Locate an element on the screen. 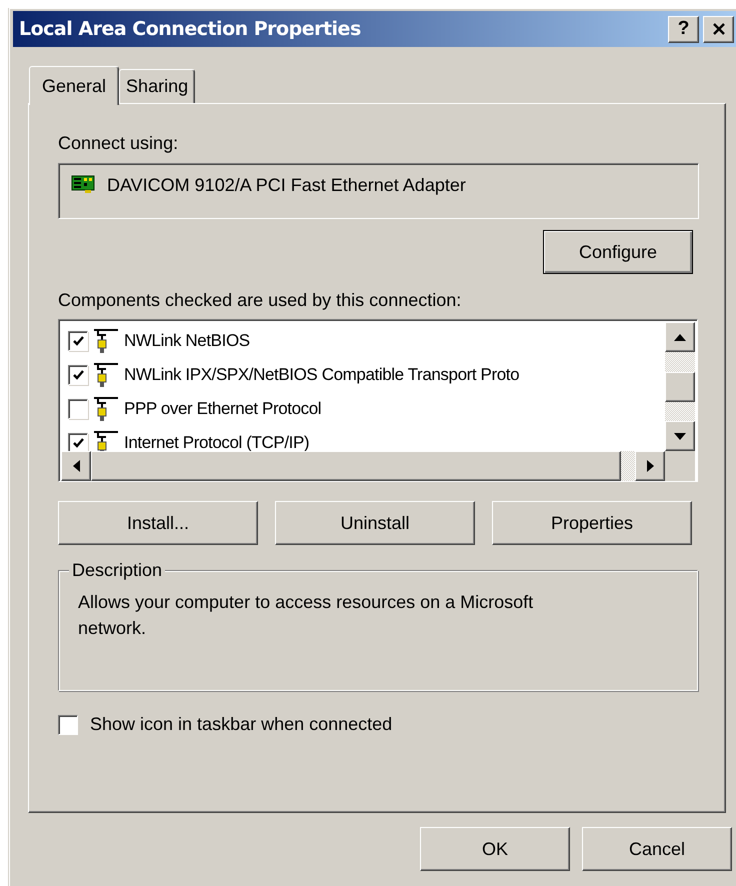  connect-using-label: Connect using: is located at coordinates (119, 143).